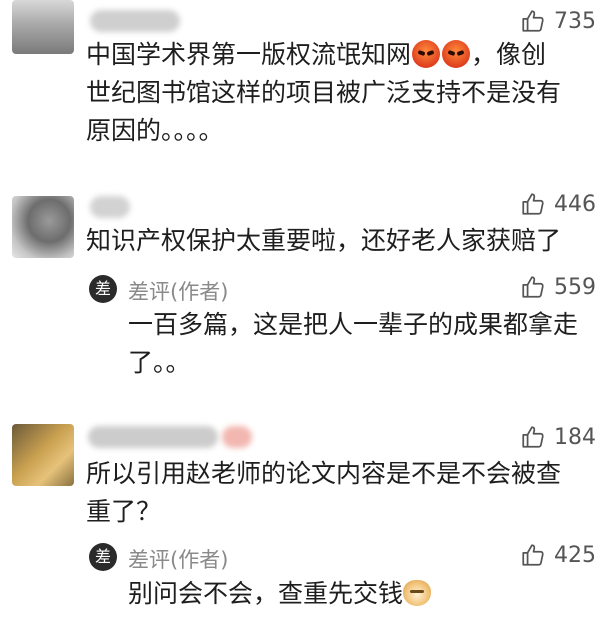 This screenshot has width=612, height=617. Describe the element at coordinates (324, 240) in the screenshot. I see `comment-text: 知识产权保护太重要啦，还好老人家获赔了` at that location.